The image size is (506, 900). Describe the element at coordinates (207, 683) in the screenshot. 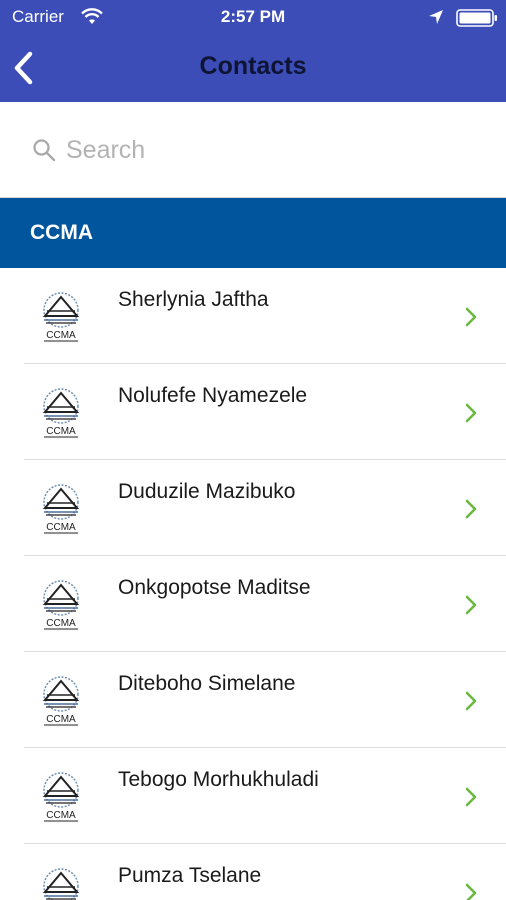

I see `contact-name: Diteboho Simelane` at that location.